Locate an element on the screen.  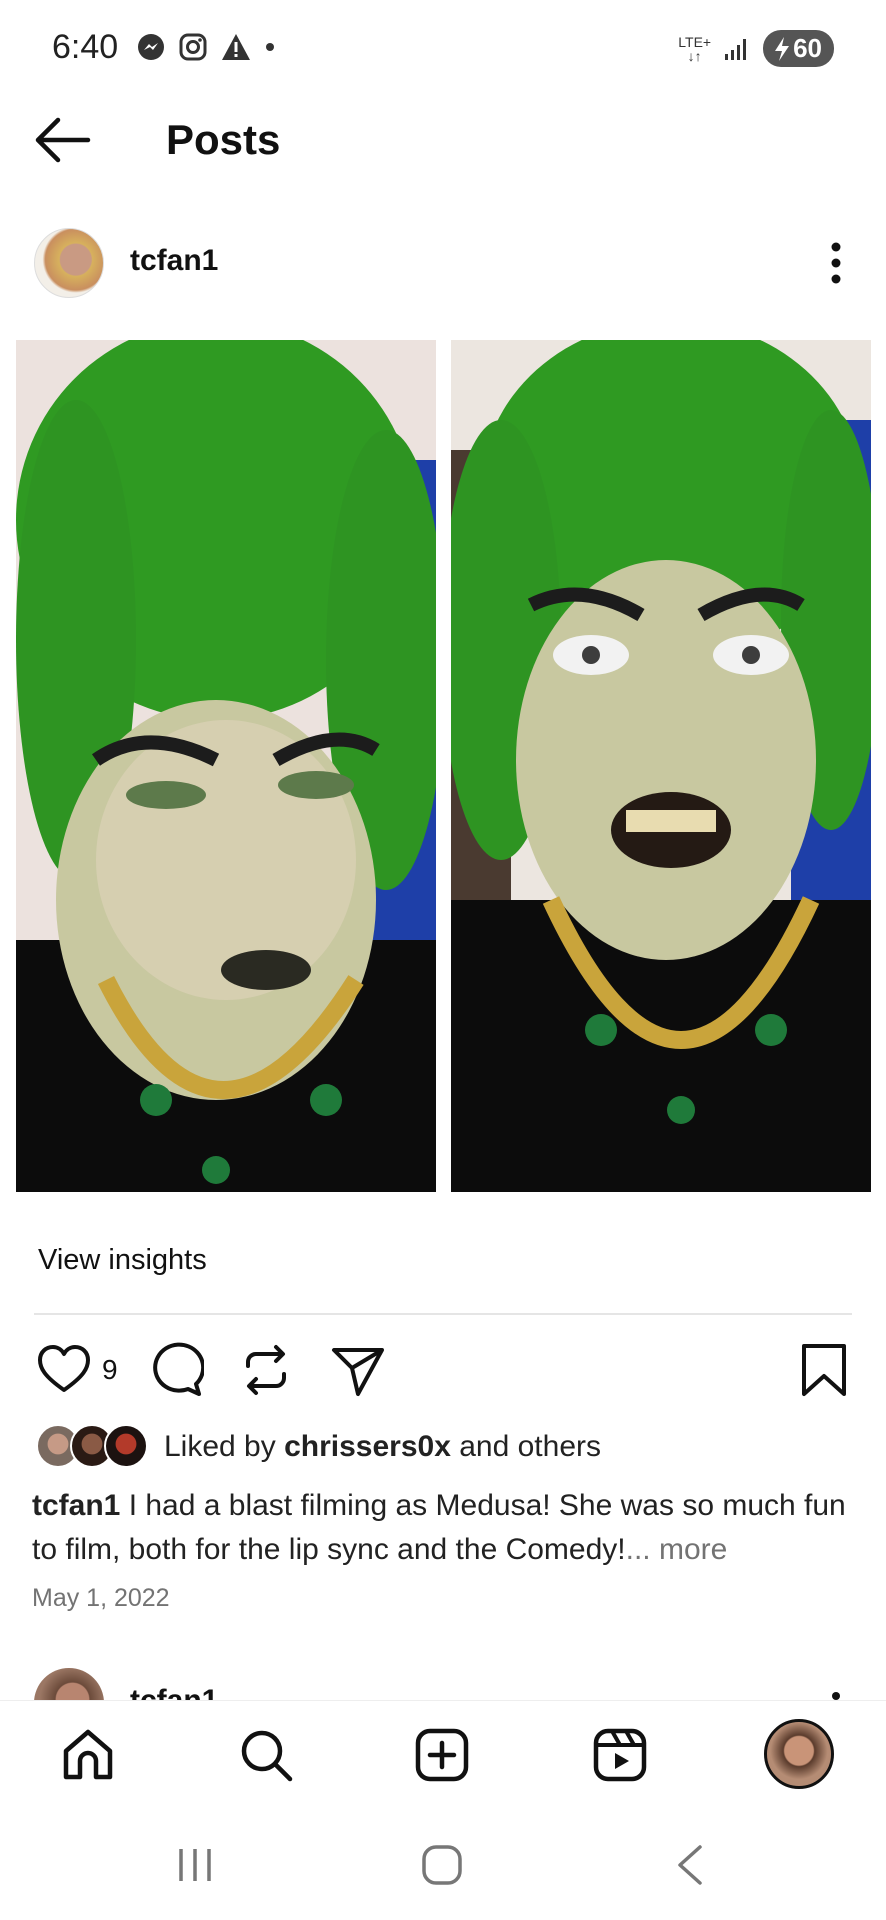
back-icon is located at coordinates (690, 1865).